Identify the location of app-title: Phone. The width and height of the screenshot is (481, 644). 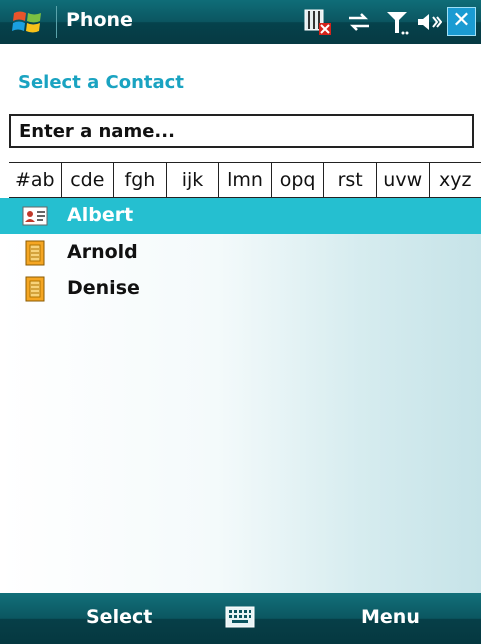
(99, 20).